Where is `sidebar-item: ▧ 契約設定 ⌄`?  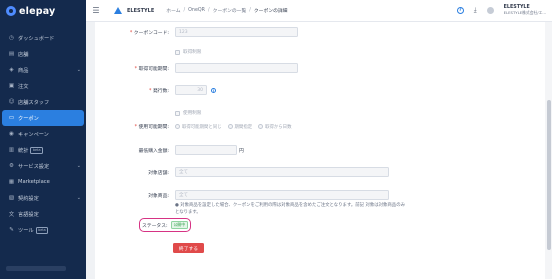
sidebar-item: ▧ 契約設定 ⌄ is located at coordinates (43, 198).